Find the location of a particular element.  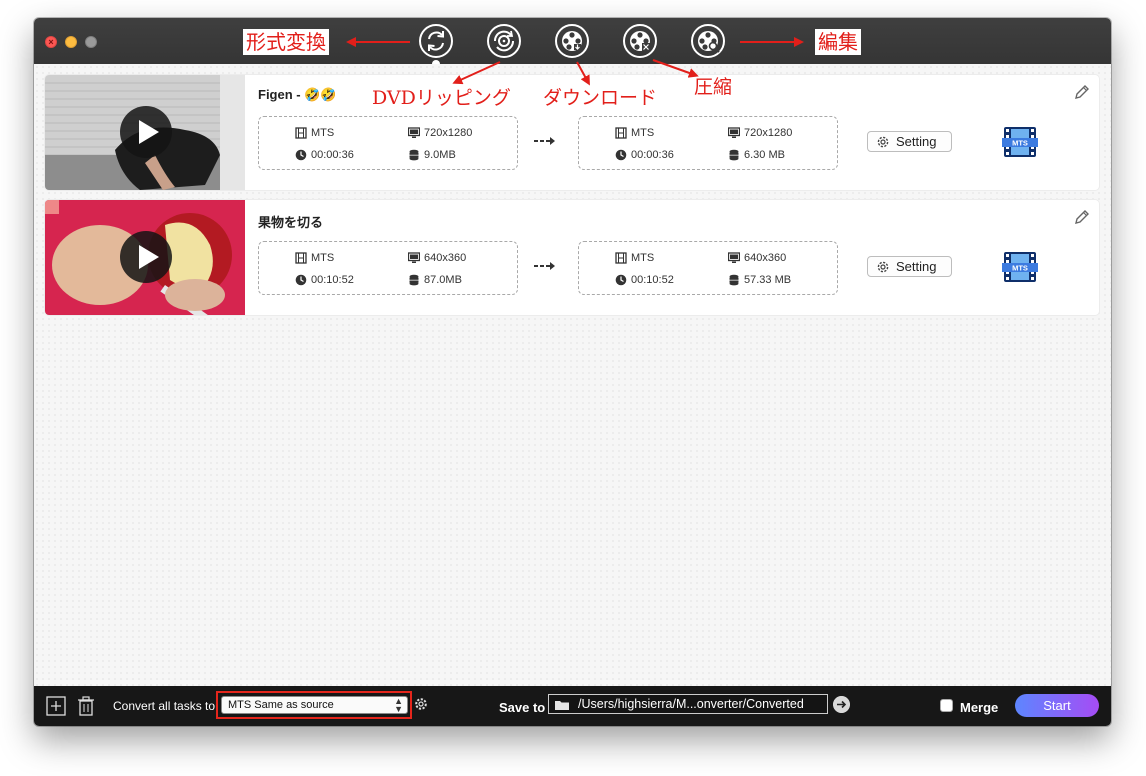

dvd-rip-icon is located at coordinates (504, 41).